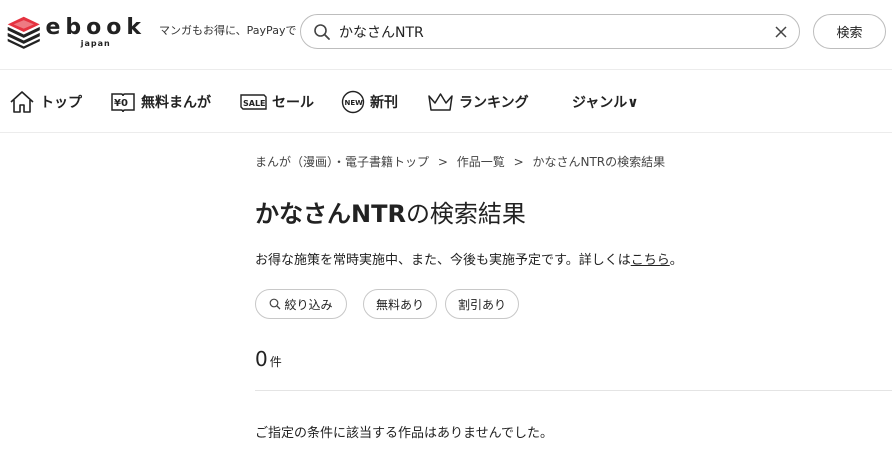 The height and width of the screenshot is (452, 892). I want to click on nav-label-ranking: ランキング, so click(494, 103).